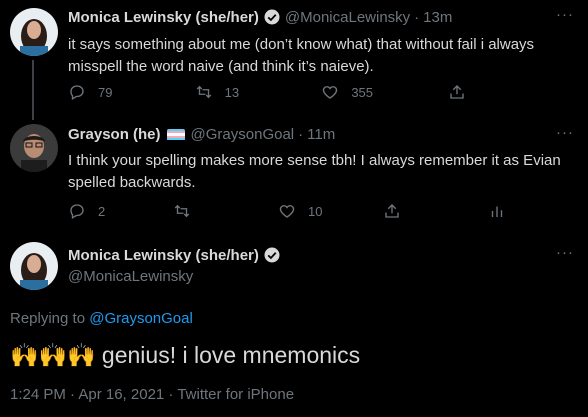  I want to click on like-count: 355, so click(362, 92).